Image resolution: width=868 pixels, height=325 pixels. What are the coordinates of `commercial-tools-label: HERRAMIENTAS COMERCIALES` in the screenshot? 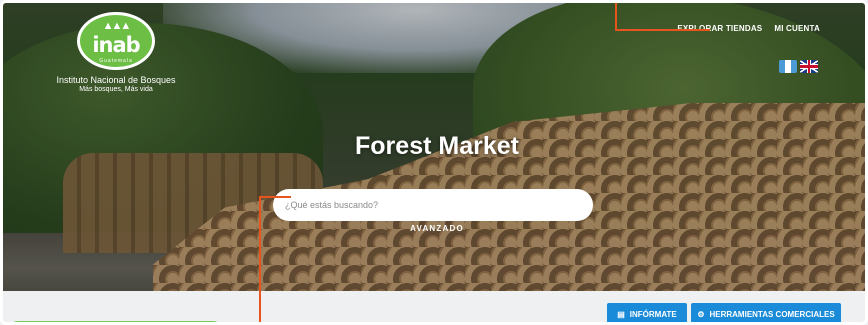 It's located at (772, 314).